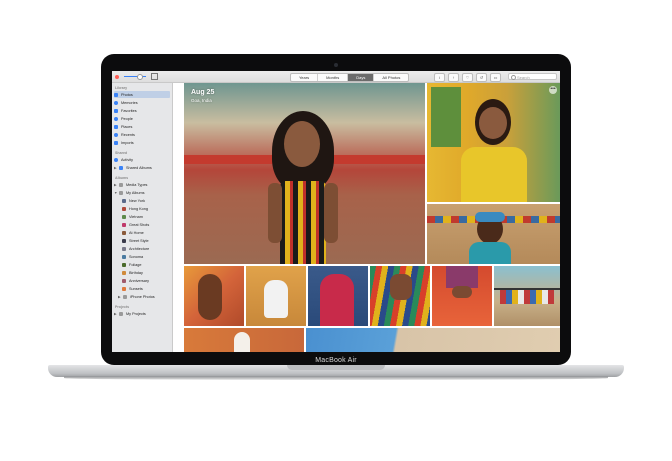  I want to click on cloud-icon, so click(116, 159).